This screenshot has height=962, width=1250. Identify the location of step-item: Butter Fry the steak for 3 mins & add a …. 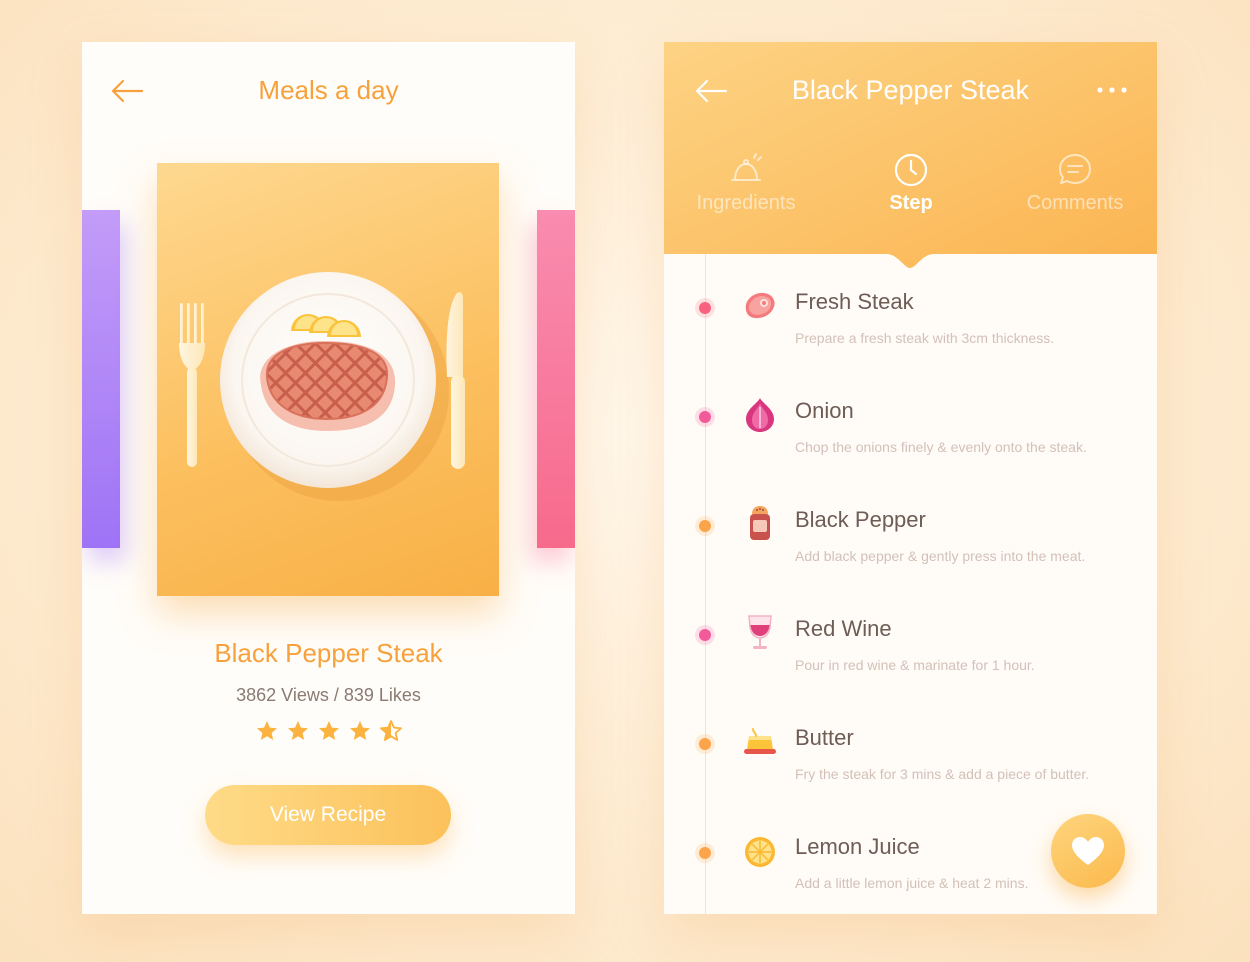
(910, 772).